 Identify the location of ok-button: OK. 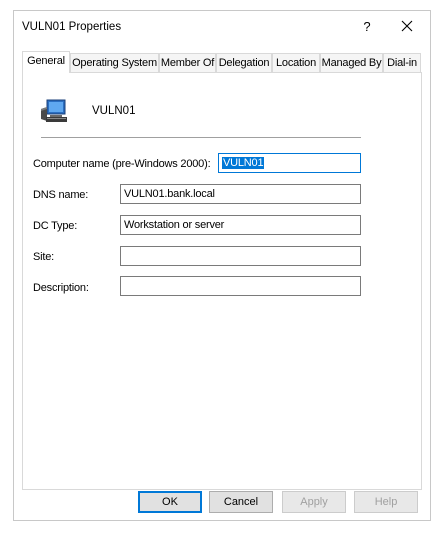
(170, 502).